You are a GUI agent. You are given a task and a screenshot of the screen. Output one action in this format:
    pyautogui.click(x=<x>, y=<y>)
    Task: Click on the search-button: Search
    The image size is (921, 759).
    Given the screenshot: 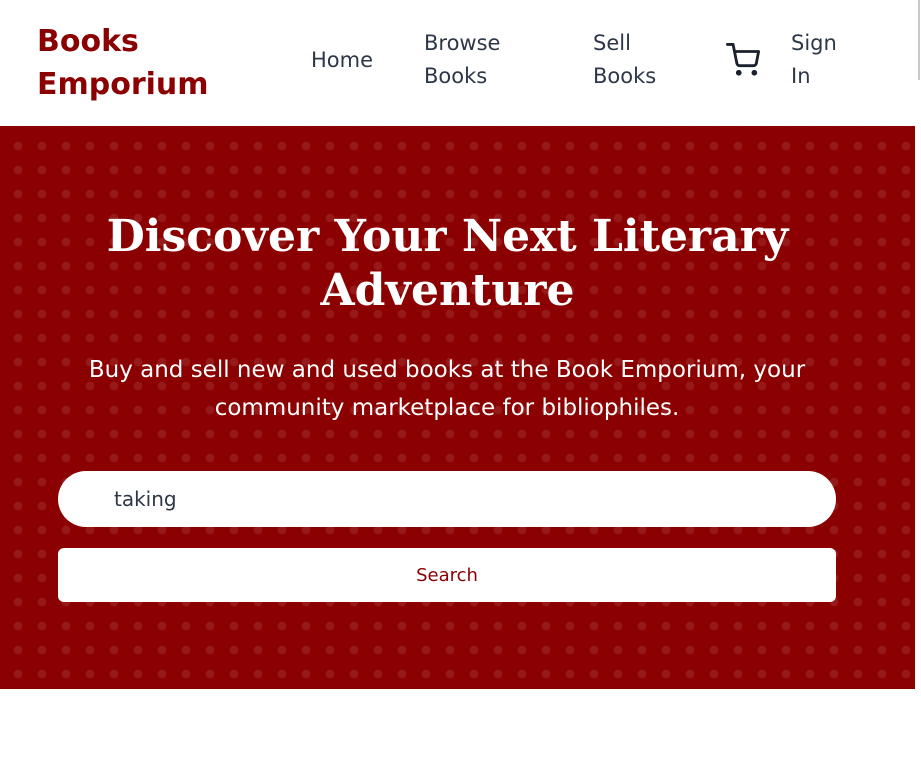 What is the action you would take?
    pyautogui.click(x=447, y=575)
    